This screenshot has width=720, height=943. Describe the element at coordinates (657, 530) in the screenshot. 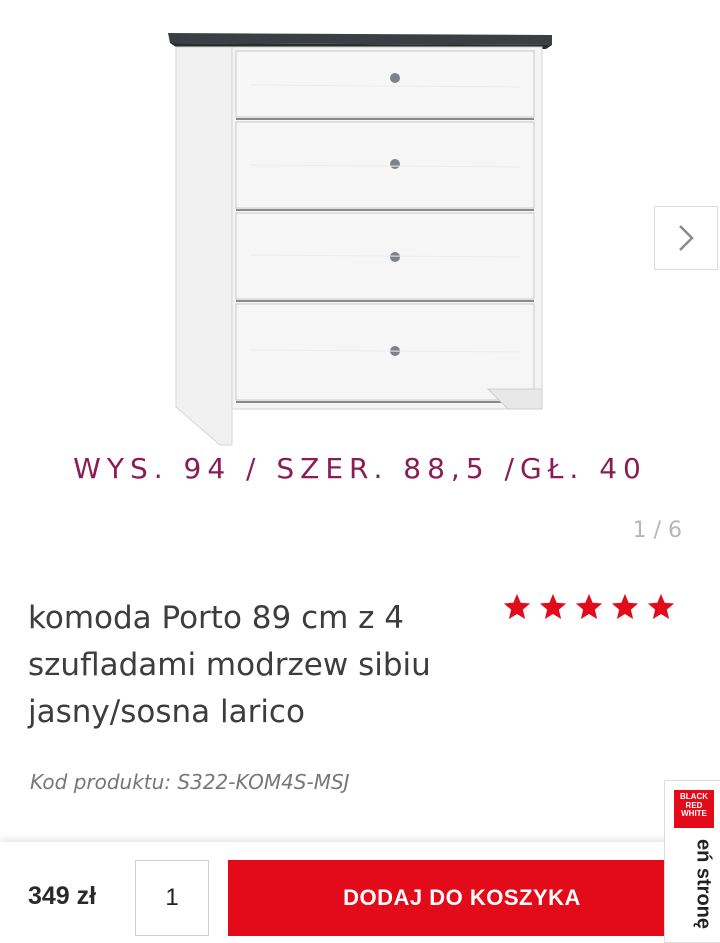

I see `gallery-counter: 1 / 6` at that location.